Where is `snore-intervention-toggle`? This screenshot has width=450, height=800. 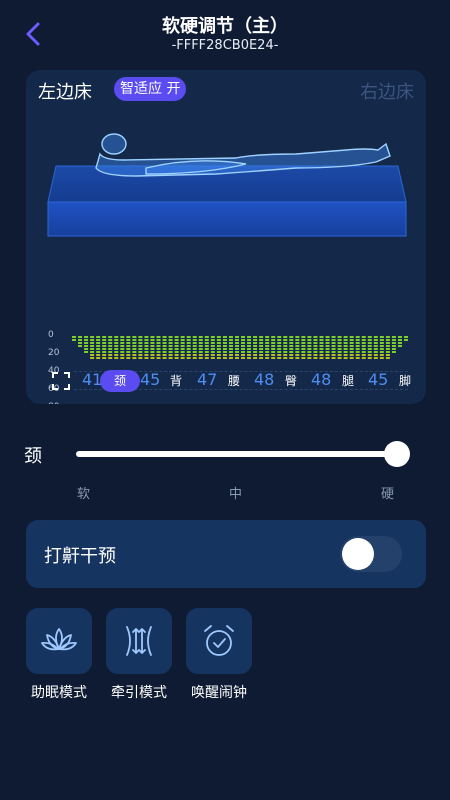
snore-intervention-toggle is located at coordinates (371, 554).